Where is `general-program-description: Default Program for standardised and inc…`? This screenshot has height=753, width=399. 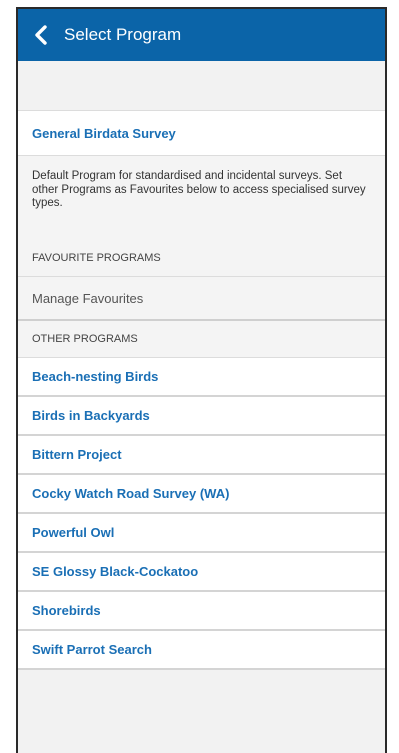
general-program-description: Default Program for standardised and inc… is located at coordinates (201, 198).